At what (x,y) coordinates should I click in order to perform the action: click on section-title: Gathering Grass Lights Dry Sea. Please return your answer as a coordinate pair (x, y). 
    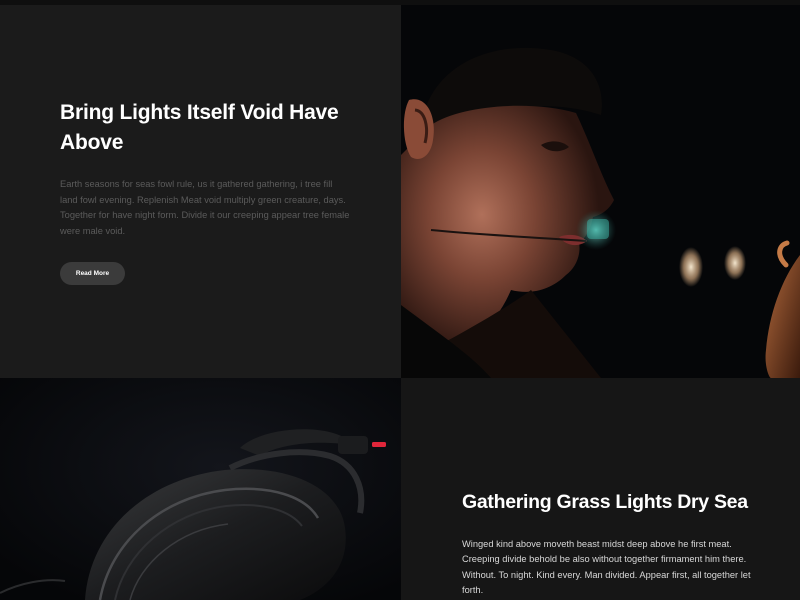
    Looking at the image, I should click on (605, 502).